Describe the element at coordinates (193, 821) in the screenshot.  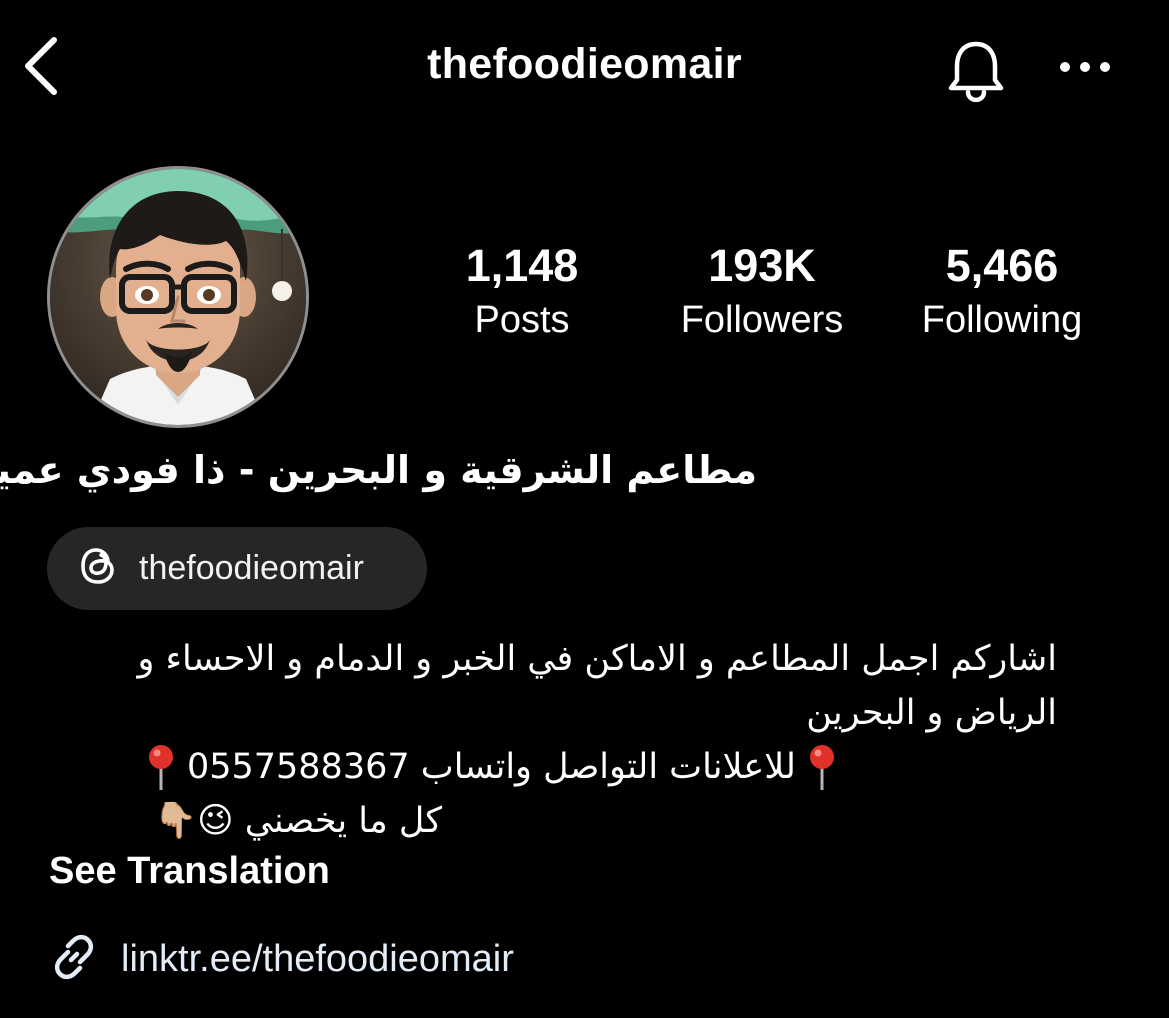
I see `wink-and-pointing-down-emoji: 😉👇🏼` at that location.